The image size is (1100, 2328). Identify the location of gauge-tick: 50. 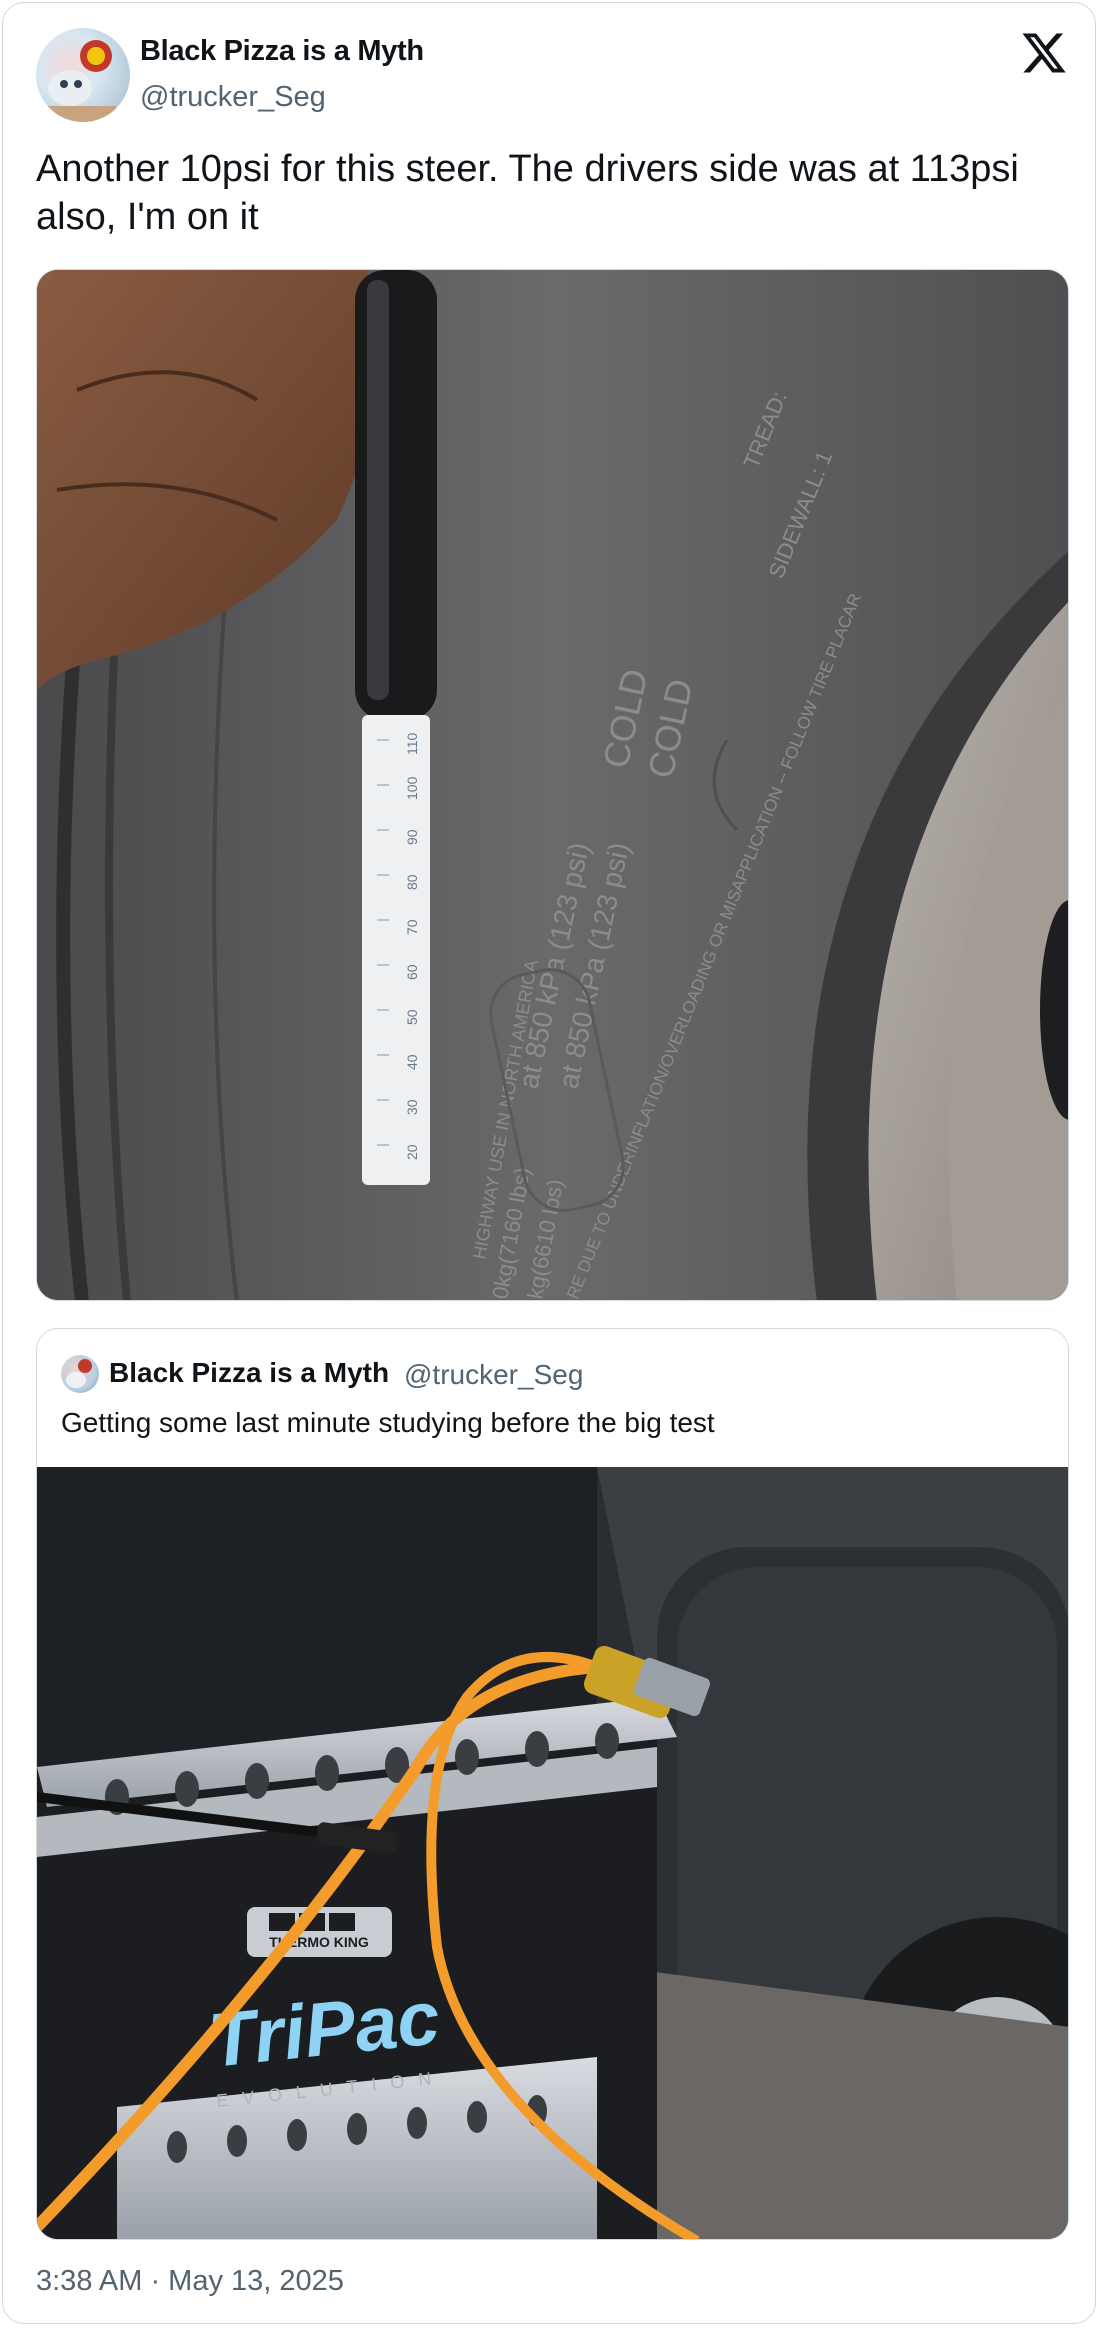
(412, 1017).